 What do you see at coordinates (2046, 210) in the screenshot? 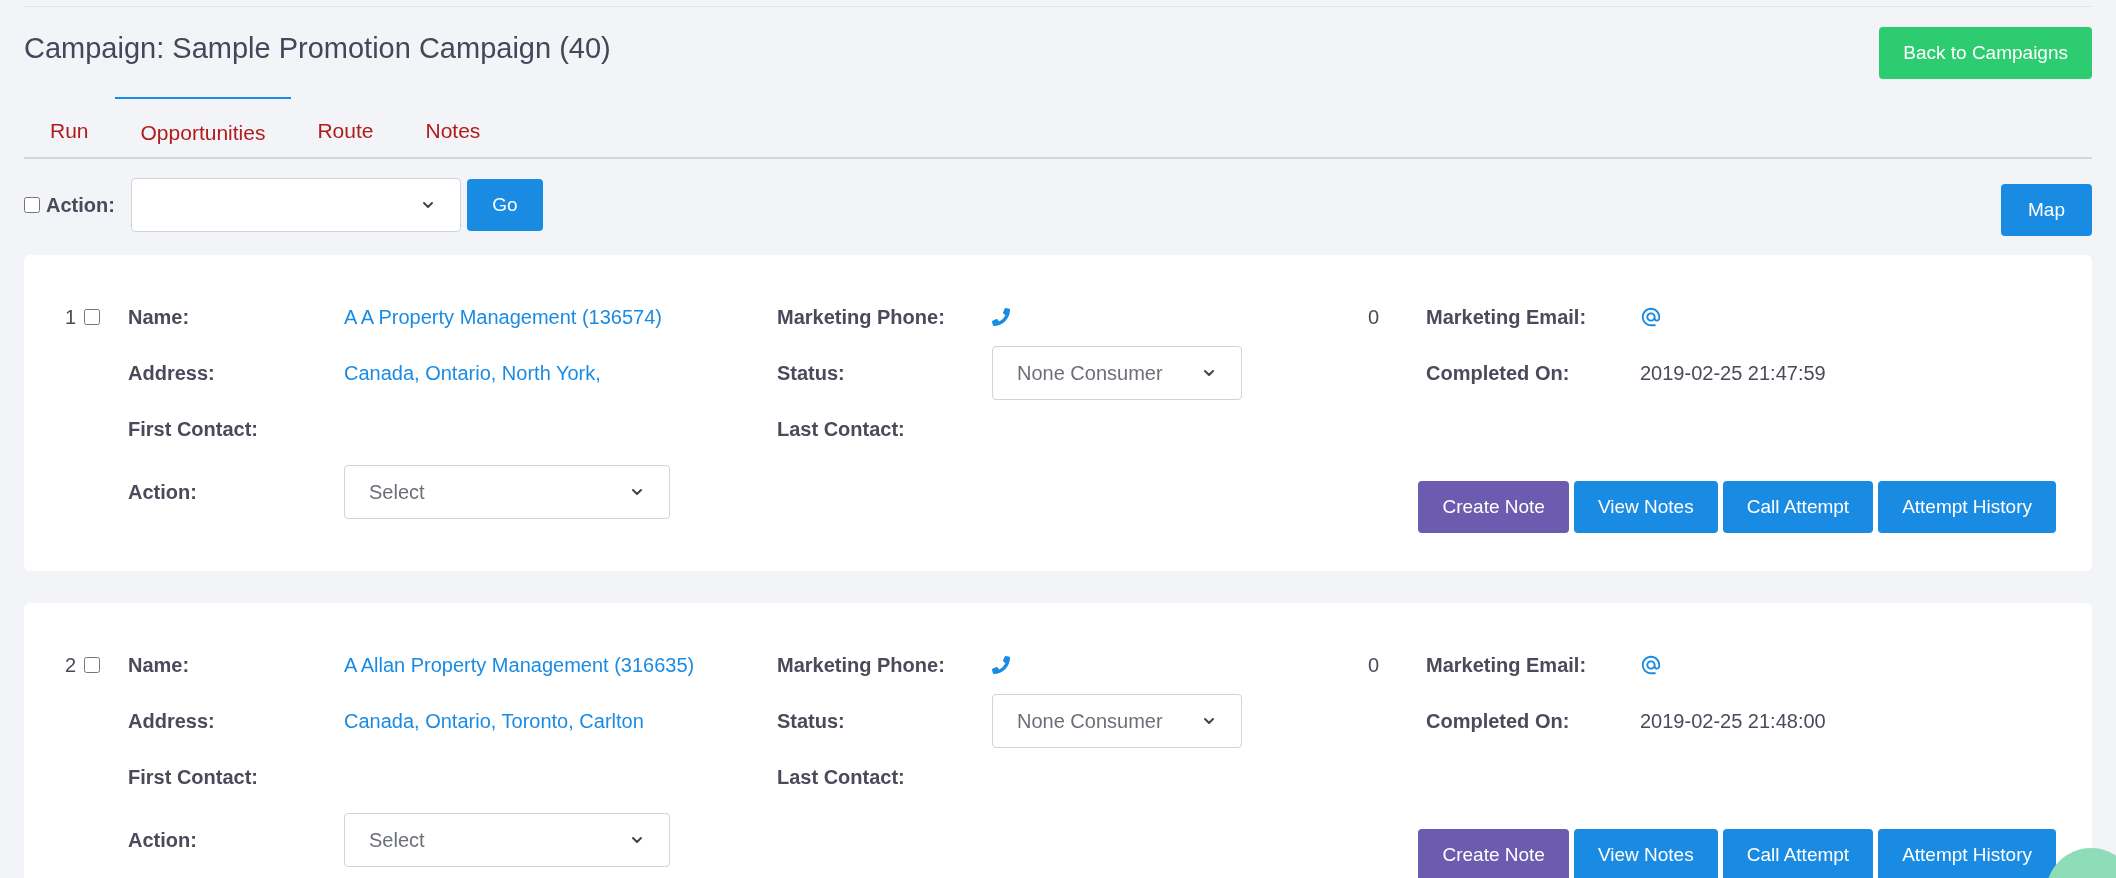
I see `map-button: Map` at bounding box center [2046, 210].